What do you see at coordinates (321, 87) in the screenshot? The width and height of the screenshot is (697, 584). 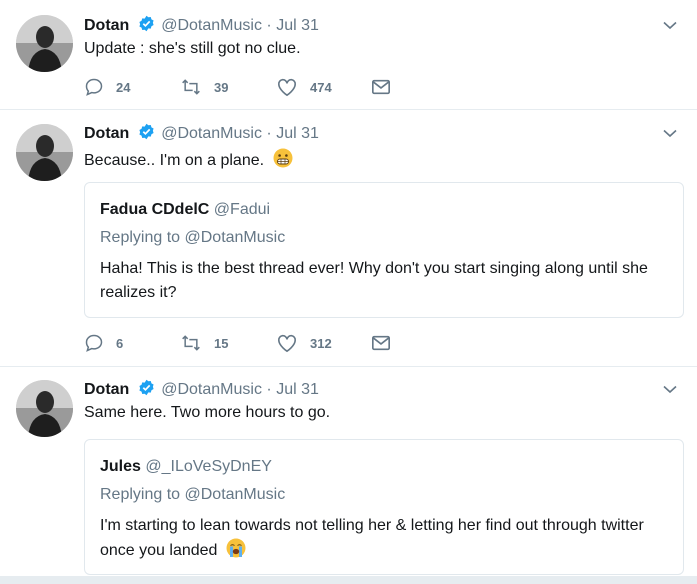 I see `like-count: 474` at bounding box center [321, 87].